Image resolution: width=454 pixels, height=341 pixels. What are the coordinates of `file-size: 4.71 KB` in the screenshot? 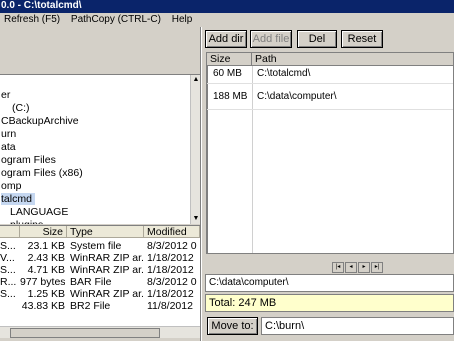 It's located at (46, 270).